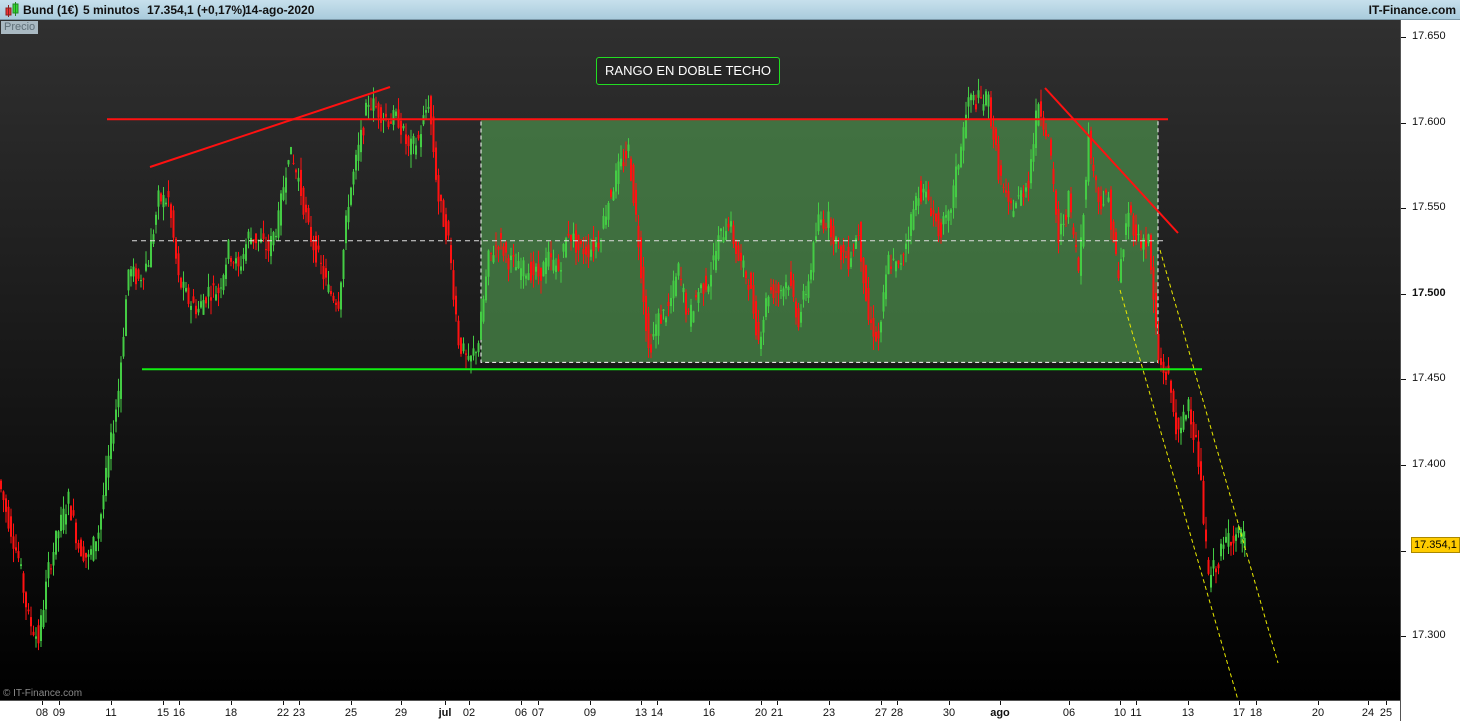  I want to click on x-tick-label: 13, so click(641, 713).